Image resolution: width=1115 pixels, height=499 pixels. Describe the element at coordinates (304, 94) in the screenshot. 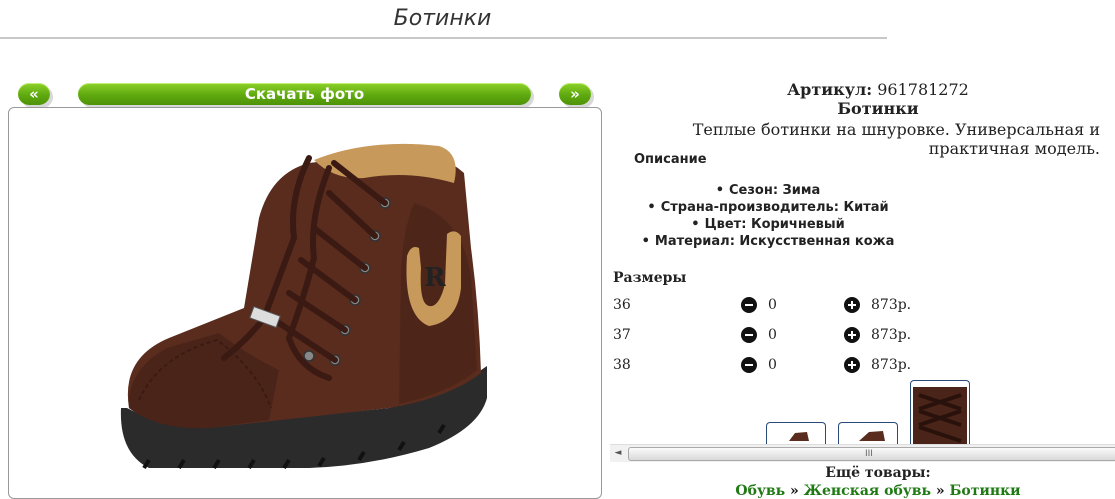

I see `download-photo-button: Скачать фото` at that location.